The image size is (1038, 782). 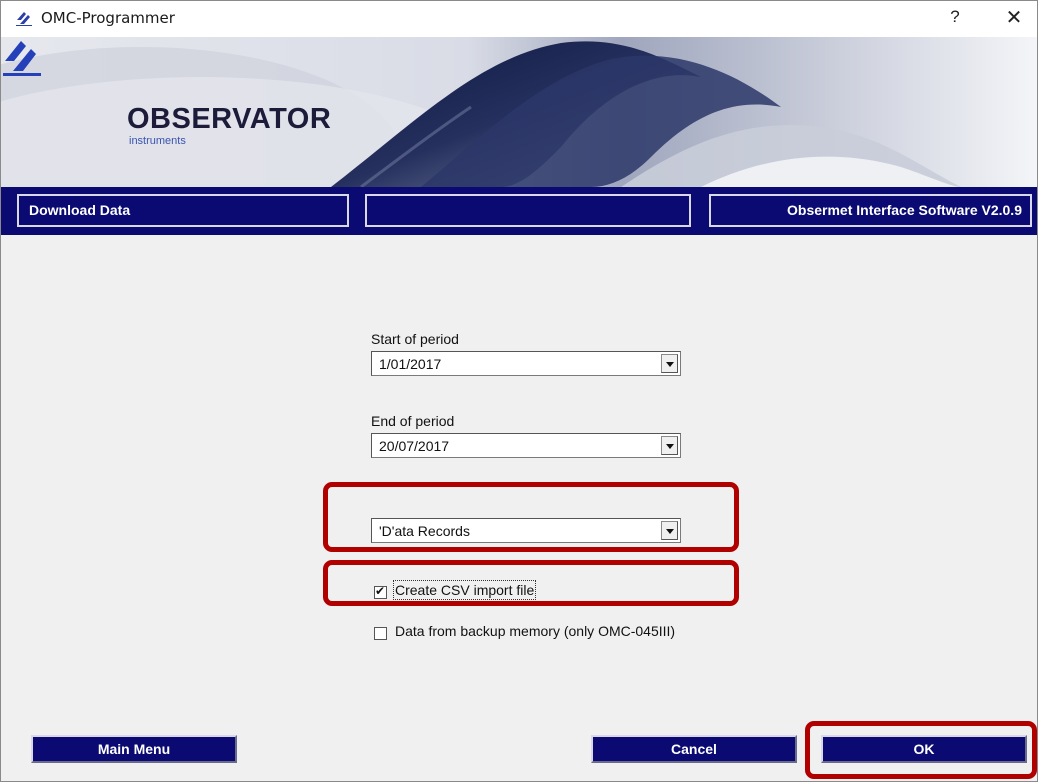 What do you see at coordinates (531, 583) in the screenshot?
I see `csv-highlight` at bounding box center [531, 583].